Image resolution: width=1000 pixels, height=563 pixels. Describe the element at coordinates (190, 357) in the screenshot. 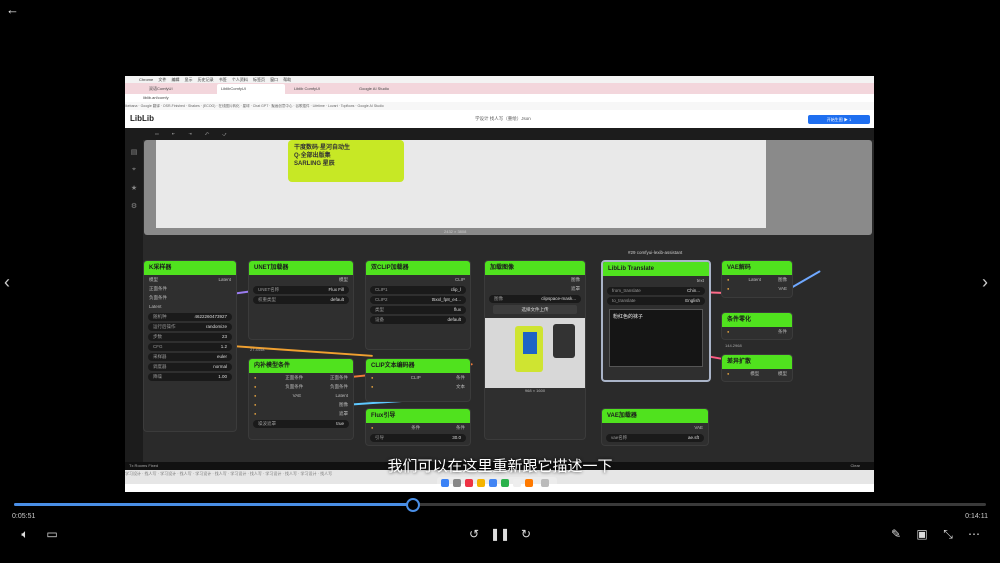

I see `sampler-field: 采样器 euler` at that location.